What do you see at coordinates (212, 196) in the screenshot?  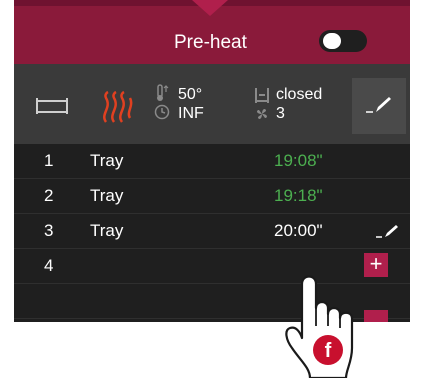 I see `step-row-2: 2 Tray 19:18"` at bounding box center [212, 196].